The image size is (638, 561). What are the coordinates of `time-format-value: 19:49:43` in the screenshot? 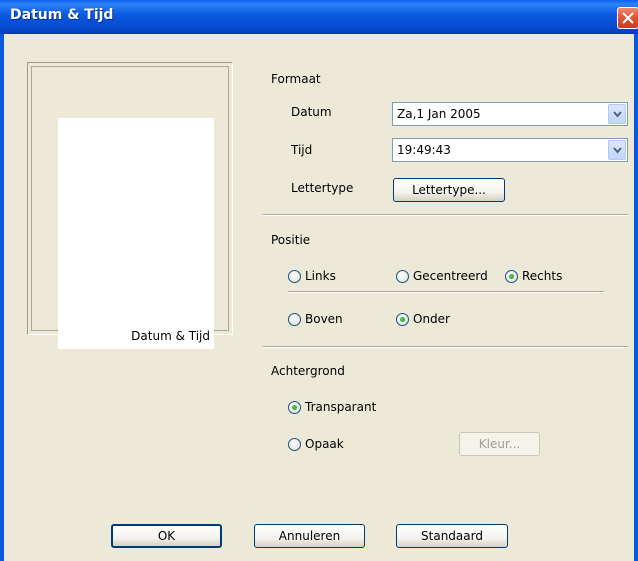 It's located at (424, 150).